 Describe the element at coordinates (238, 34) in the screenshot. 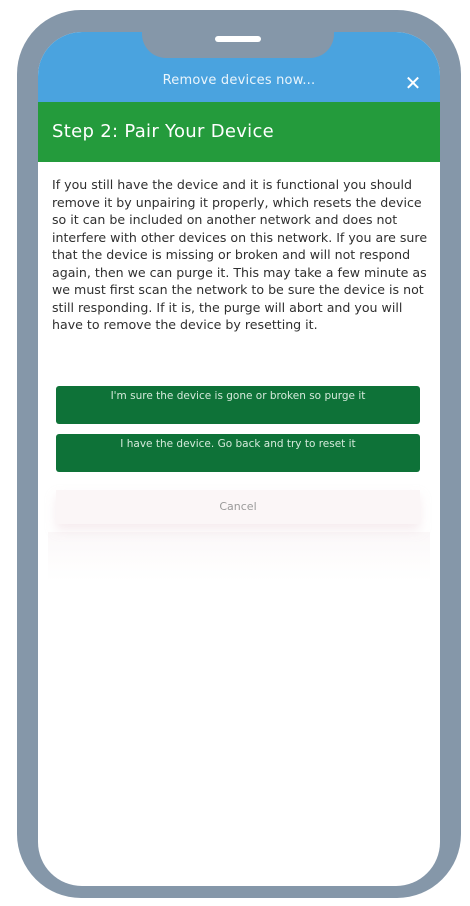

I see `phone-notch` at that location.